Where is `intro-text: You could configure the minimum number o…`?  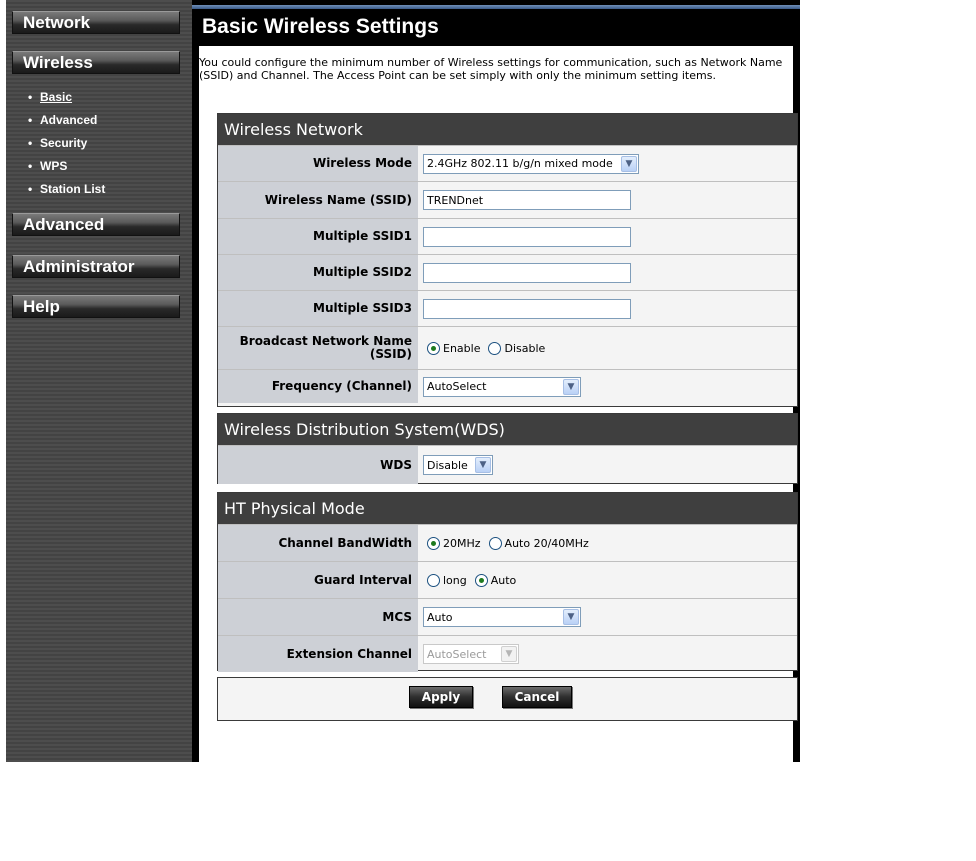
intro-text: You could configure the minimum number o… is located at coordinates (491, 69).